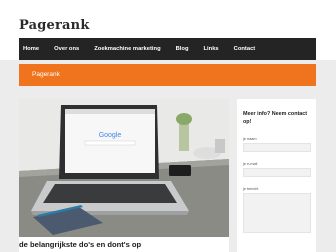 The width and height of the screenshot is (336, 252). I want to click on page-title: Pagerank, so click(46, 74).